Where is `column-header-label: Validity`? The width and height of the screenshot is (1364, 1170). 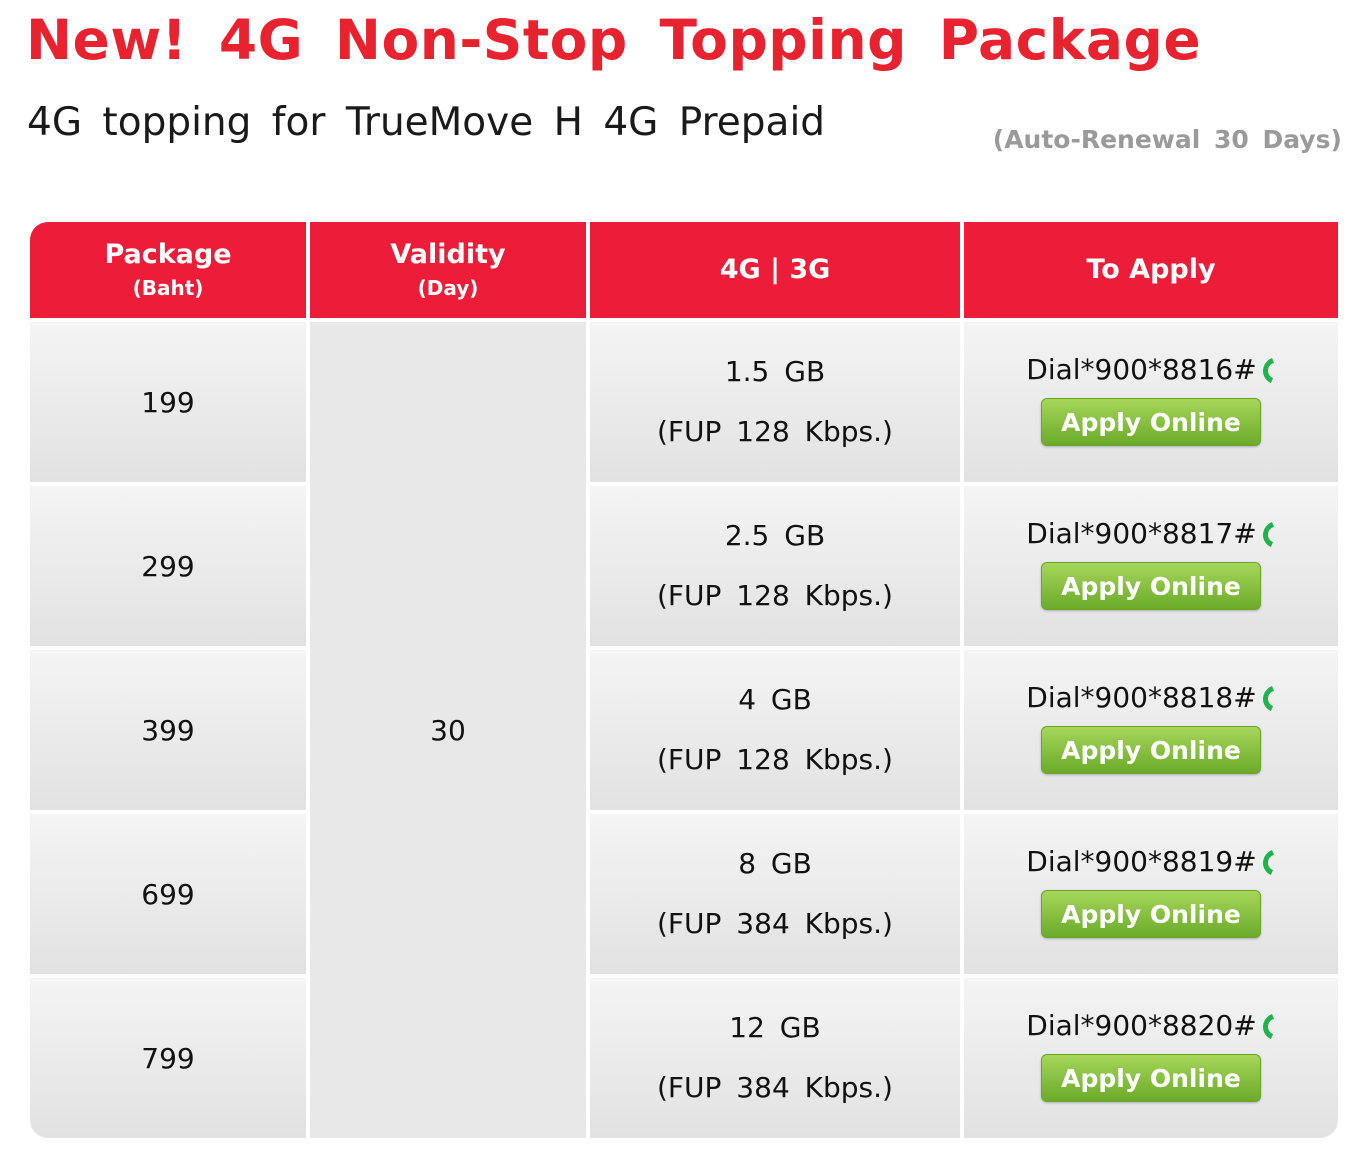
column-header-label: Validity is located at coordinates (448, 254).